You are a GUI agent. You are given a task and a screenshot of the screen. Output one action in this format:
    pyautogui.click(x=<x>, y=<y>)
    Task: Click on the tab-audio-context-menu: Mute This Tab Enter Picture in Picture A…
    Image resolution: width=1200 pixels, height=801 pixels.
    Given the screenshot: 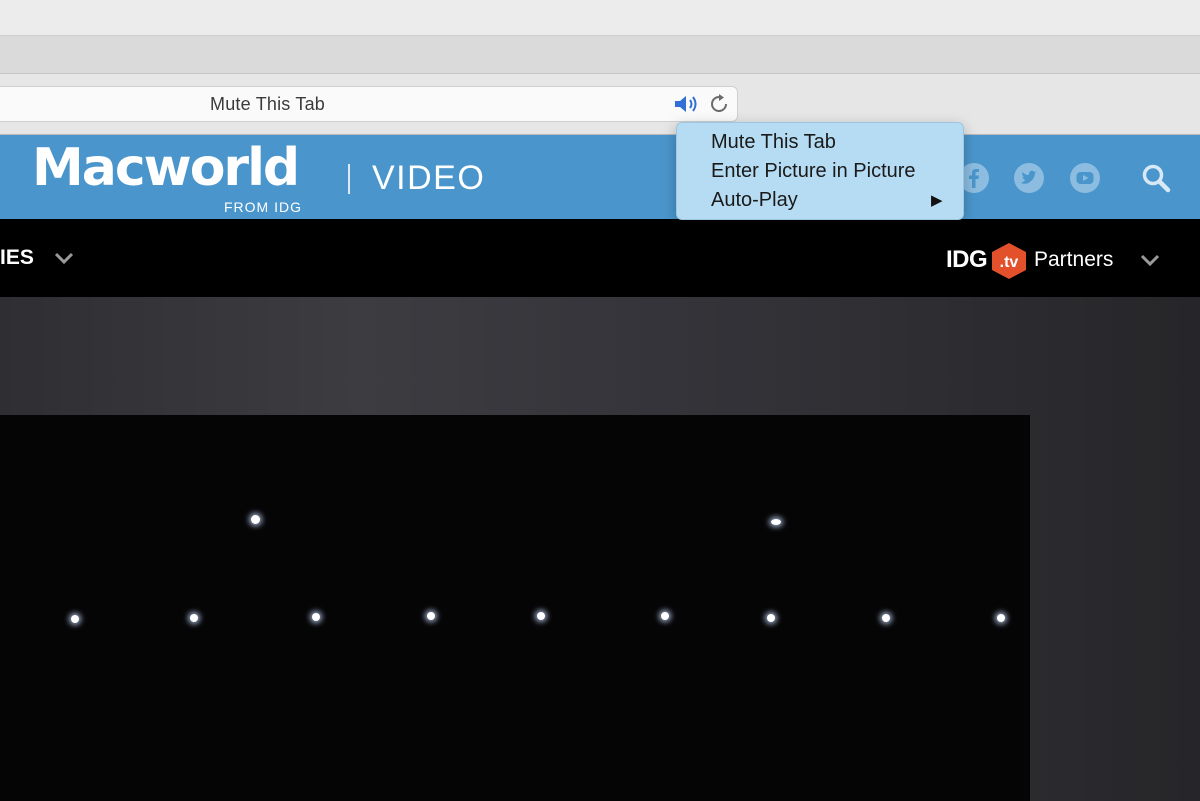 What is the action you would take?
    pyautogui.click(x=820, y=171)
    